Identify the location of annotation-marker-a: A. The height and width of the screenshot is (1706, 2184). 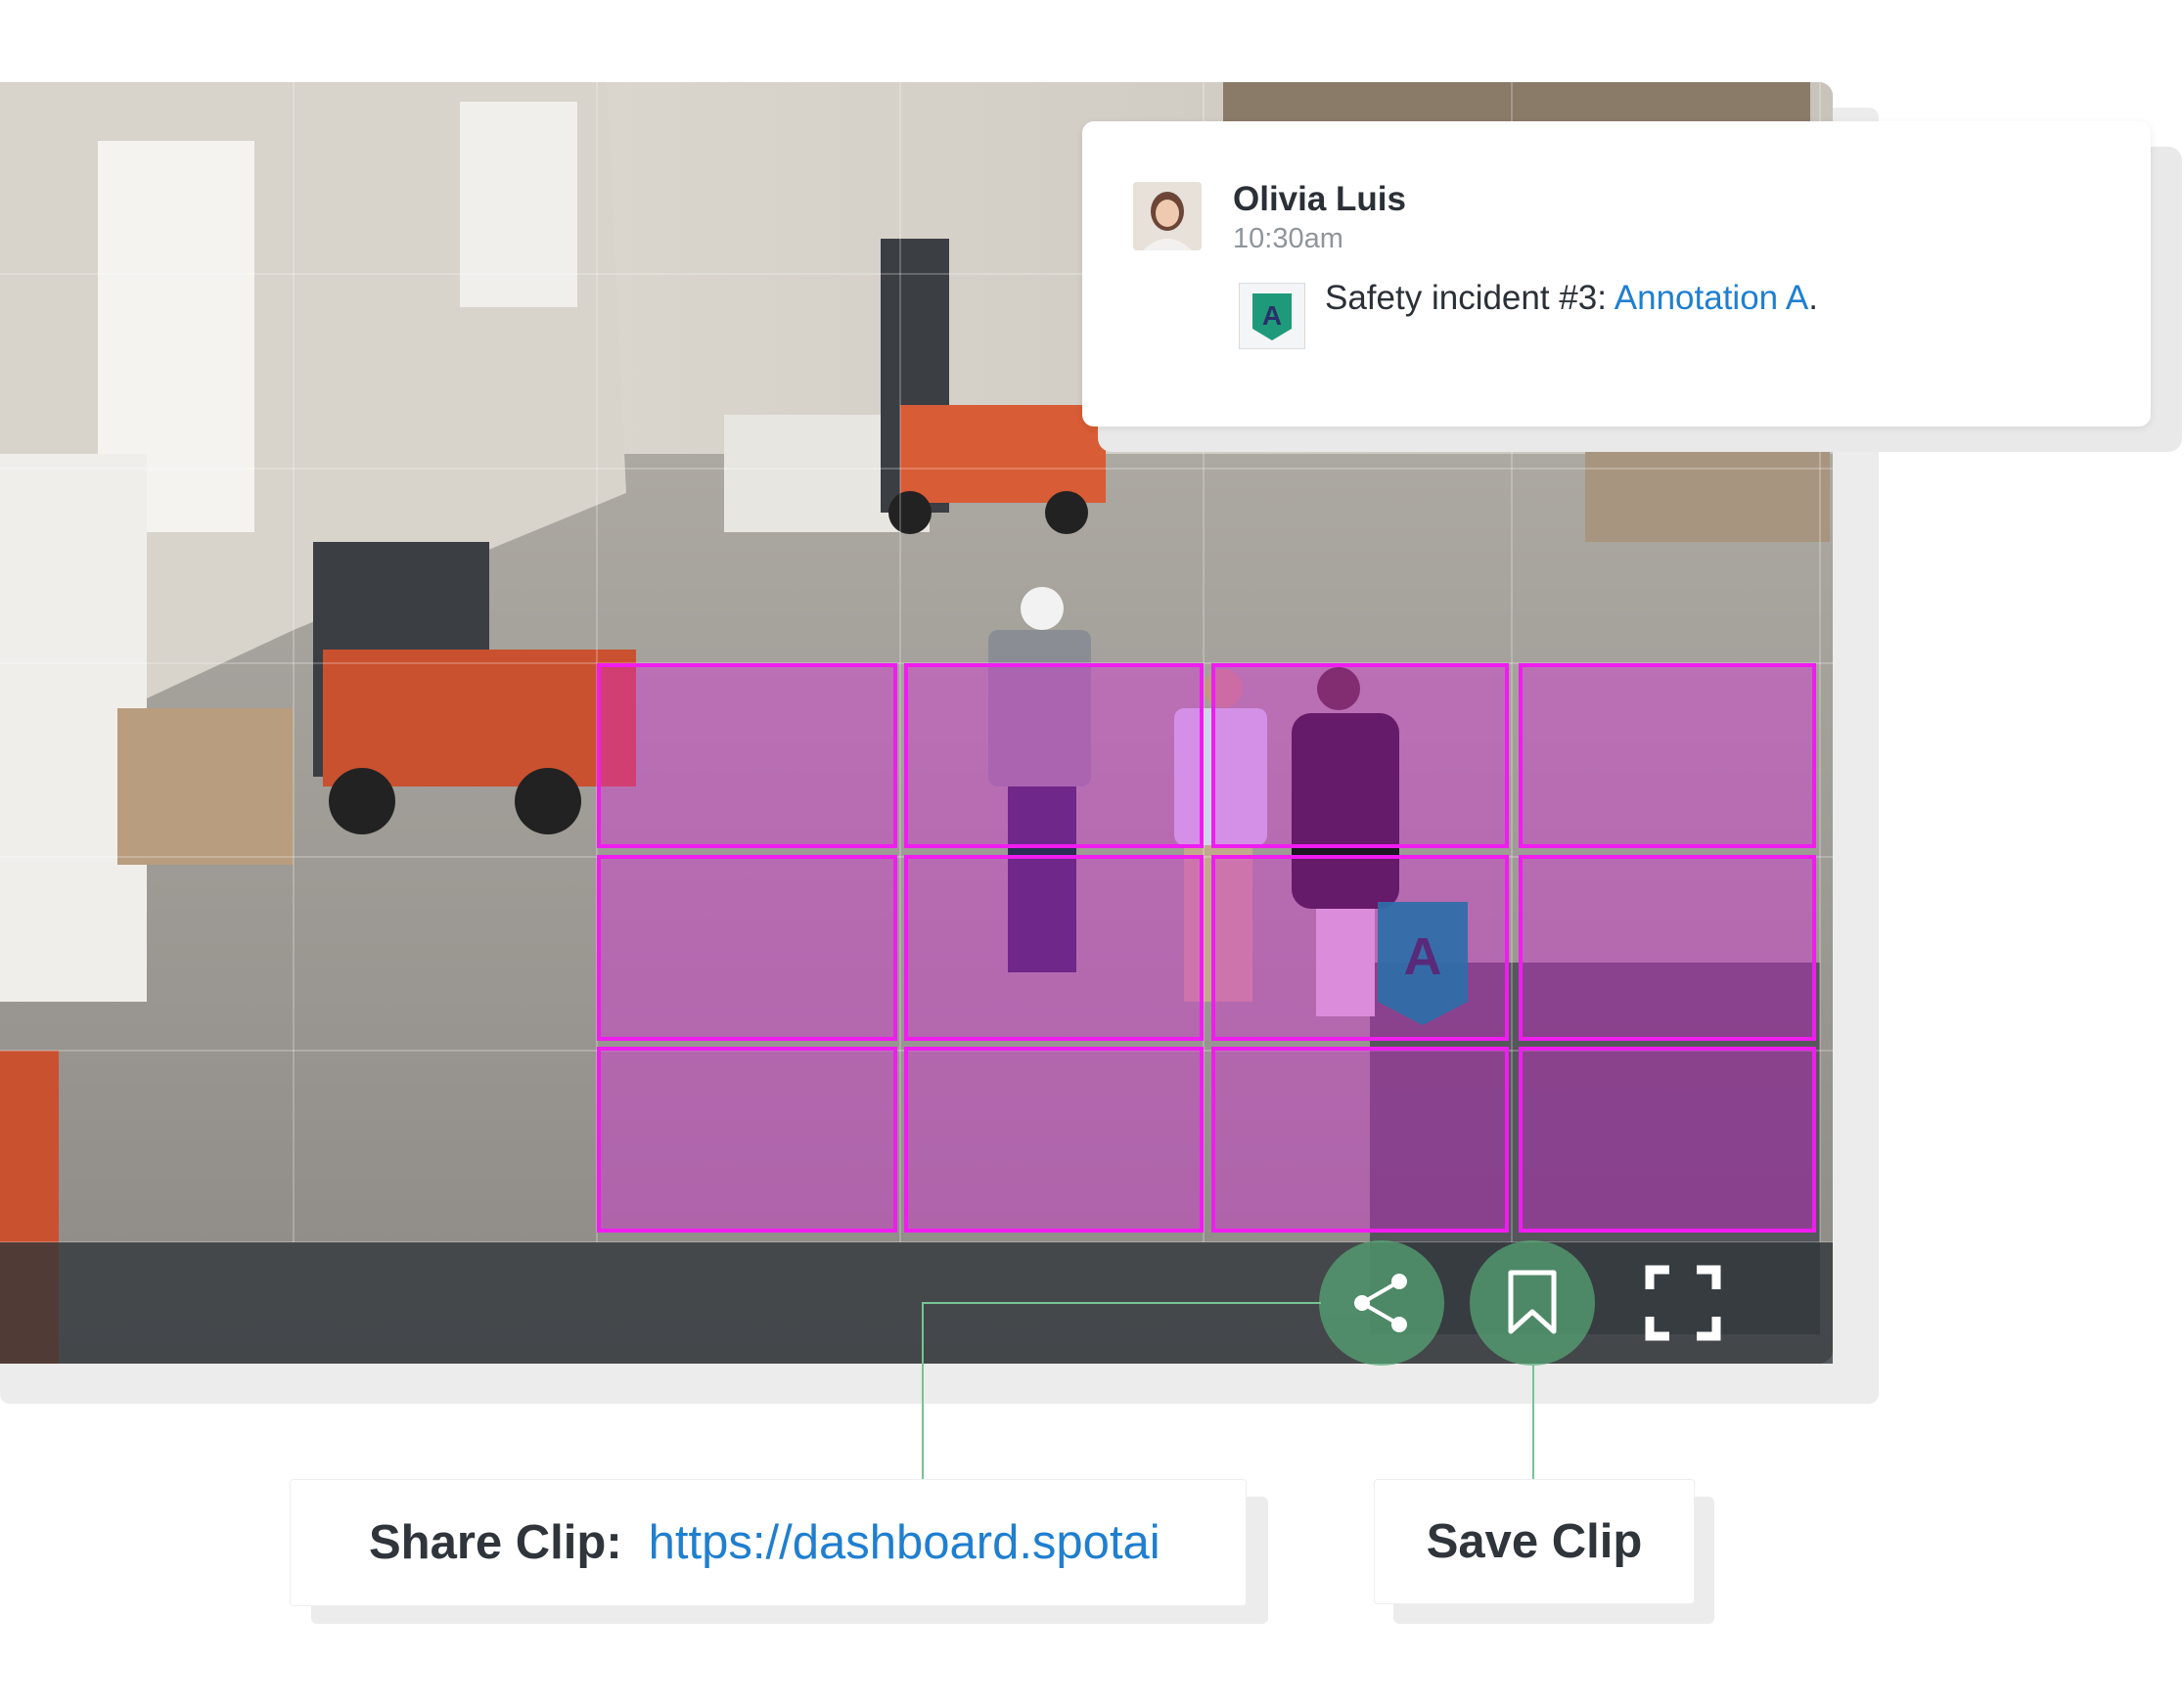
(1423, 963).